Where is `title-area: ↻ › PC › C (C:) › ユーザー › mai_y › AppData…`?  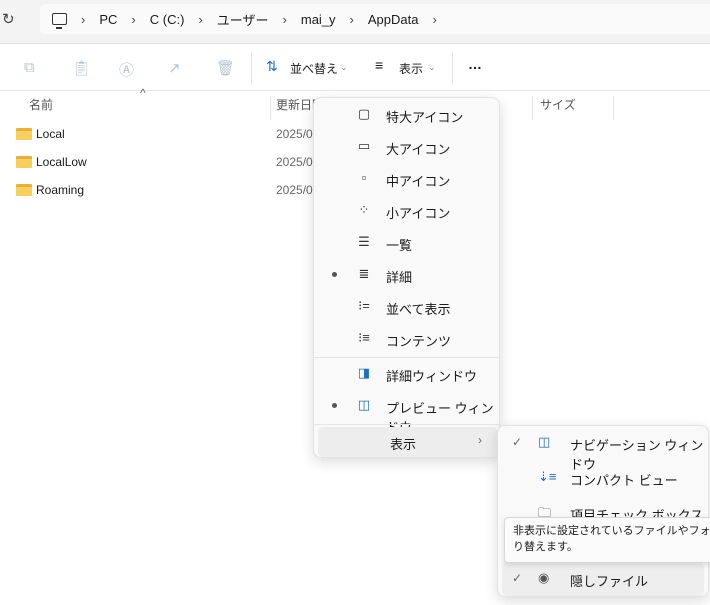 title-area: ↻ › PC › C (C:) › ユーザー › mai_y › AppData… is located at coordinates (355, 22).